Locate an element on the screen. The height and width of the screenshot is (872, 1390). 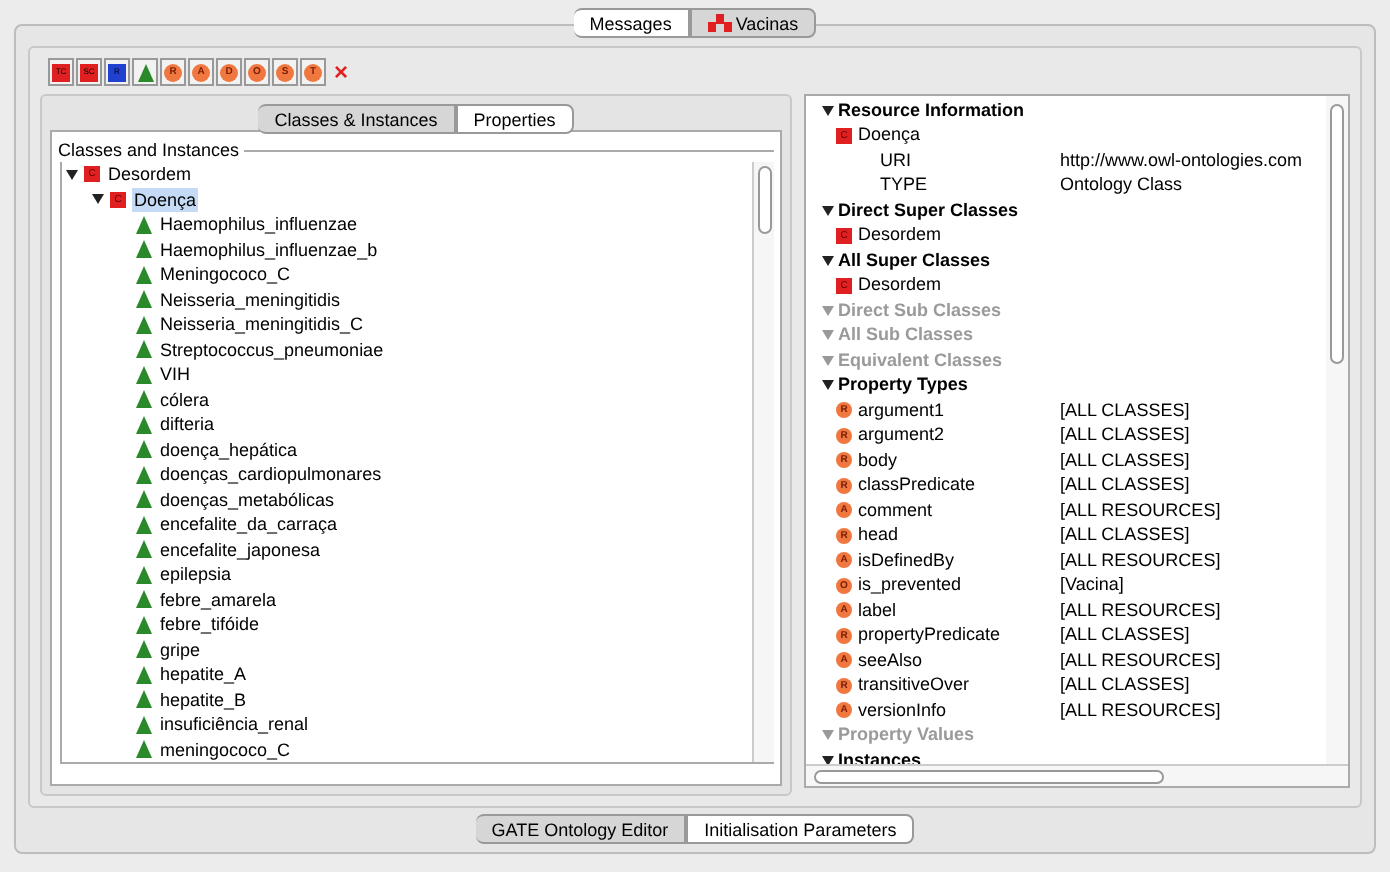
property-name: body is located at coordinates (878, 460).